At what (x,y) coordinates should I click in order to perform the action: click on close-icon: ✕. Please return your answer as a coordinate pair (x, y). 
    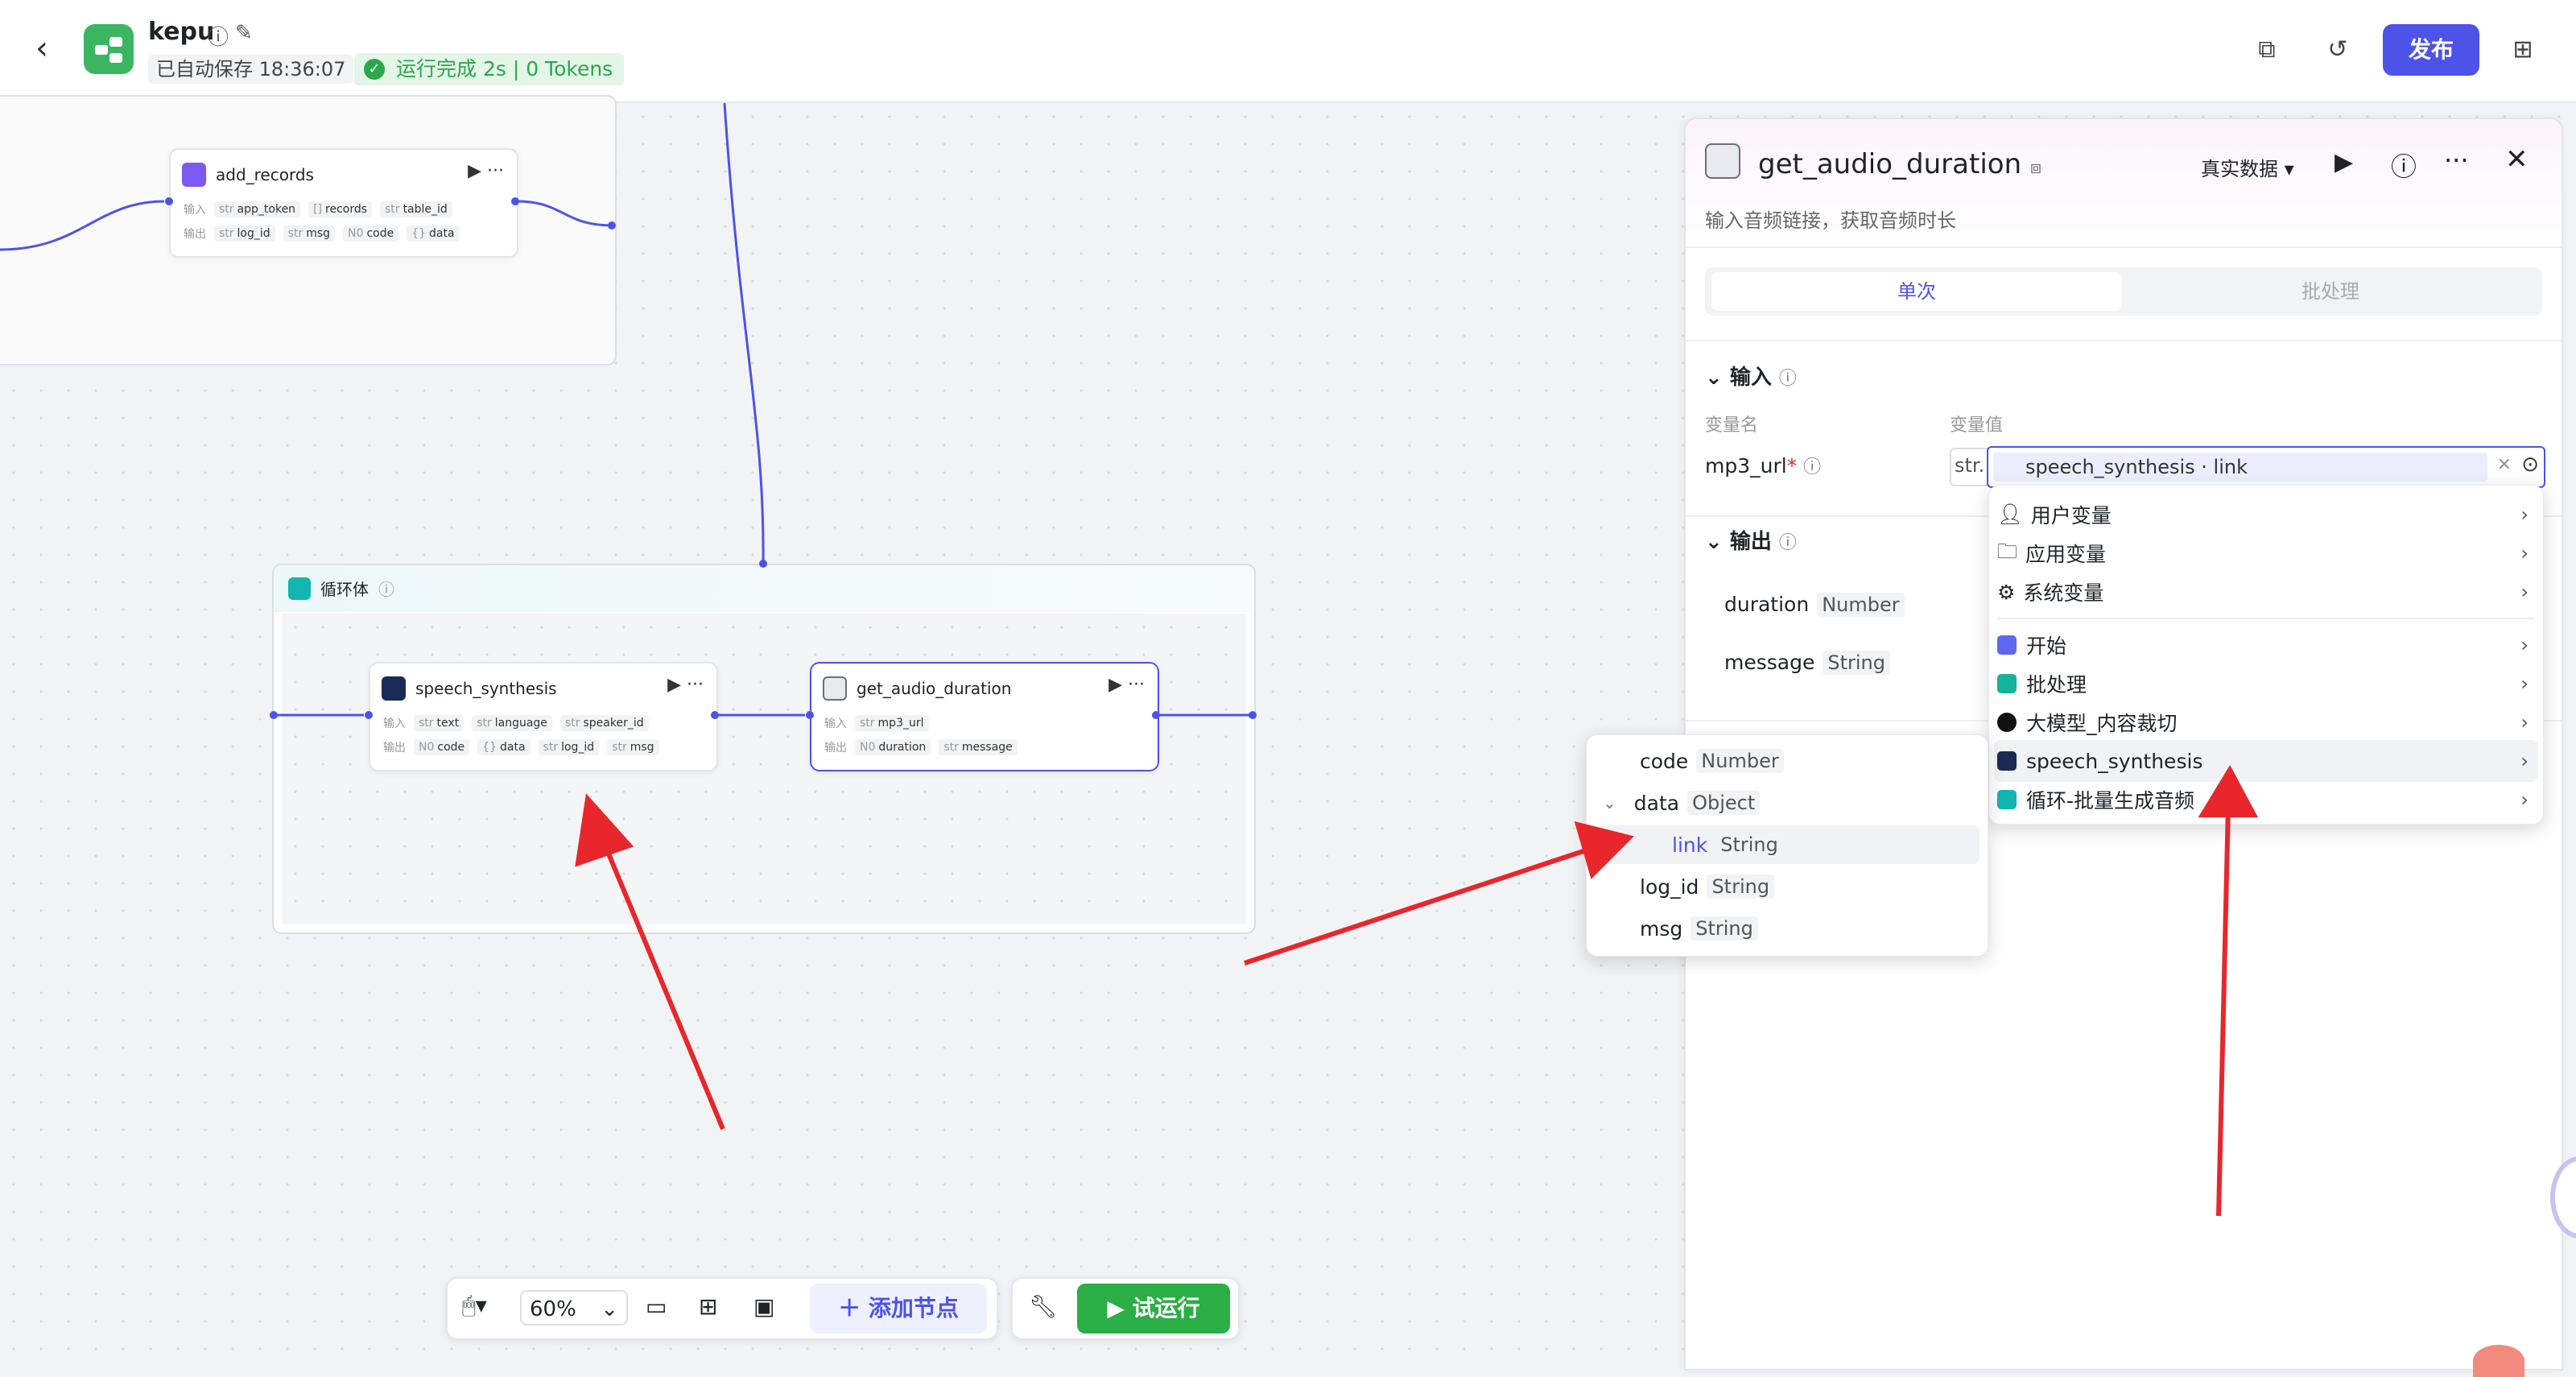
    Looking at the image, I should click on (2517, 159).